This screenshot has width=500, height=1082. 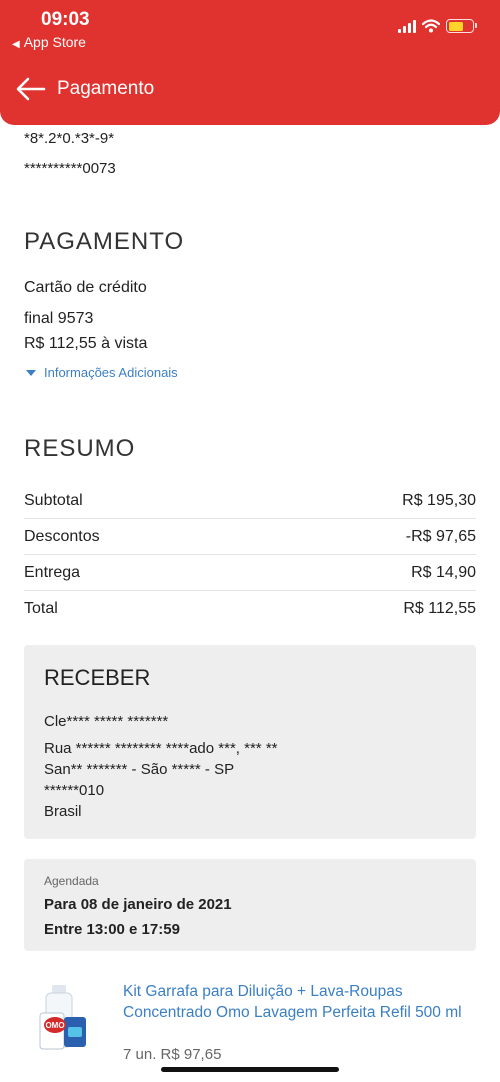 What do you see at coordinates (16, 44) in the screenshot?
I see `back-triangle-icon: ◀` at bounding box center [16, 44].